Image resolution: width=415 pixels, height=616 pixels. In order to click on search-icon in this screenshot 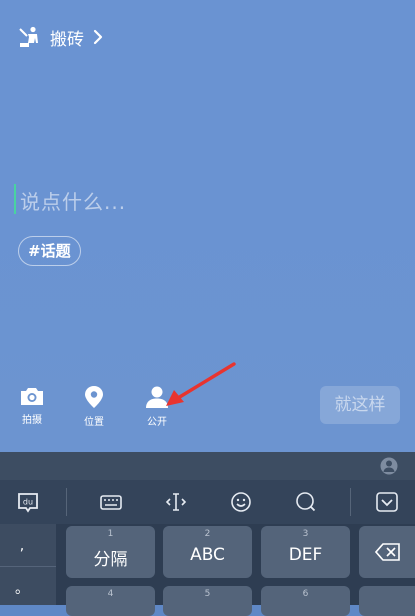, I will do `click(306, 502)`.